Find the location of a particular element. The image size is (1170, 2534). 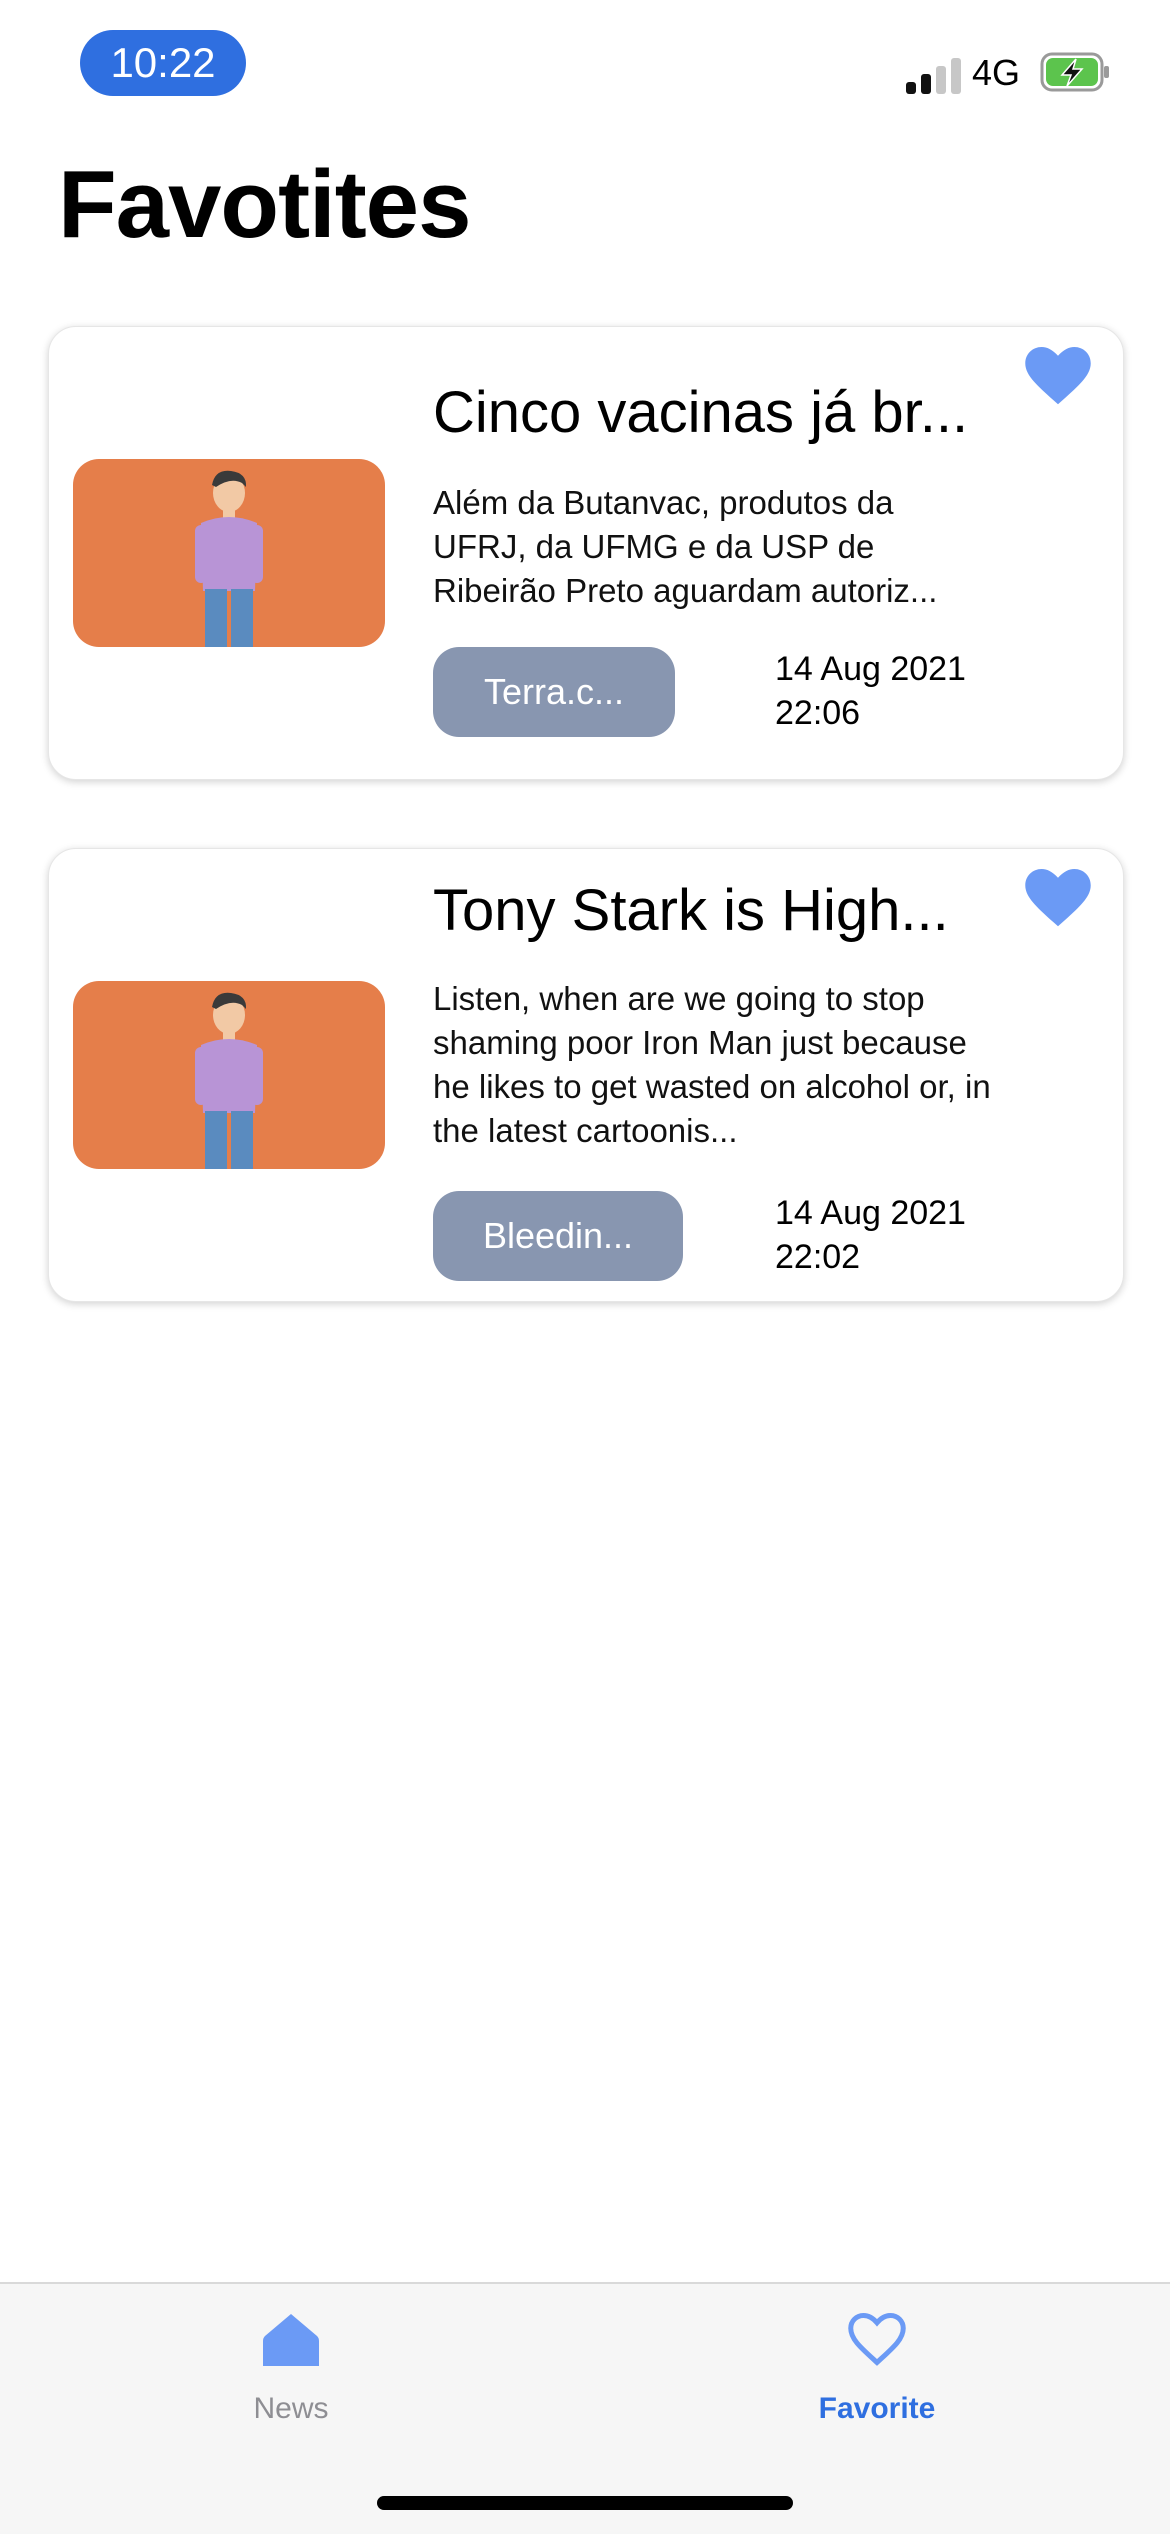

status-bar: 10:22 4G is located at coordinates (585, 65).